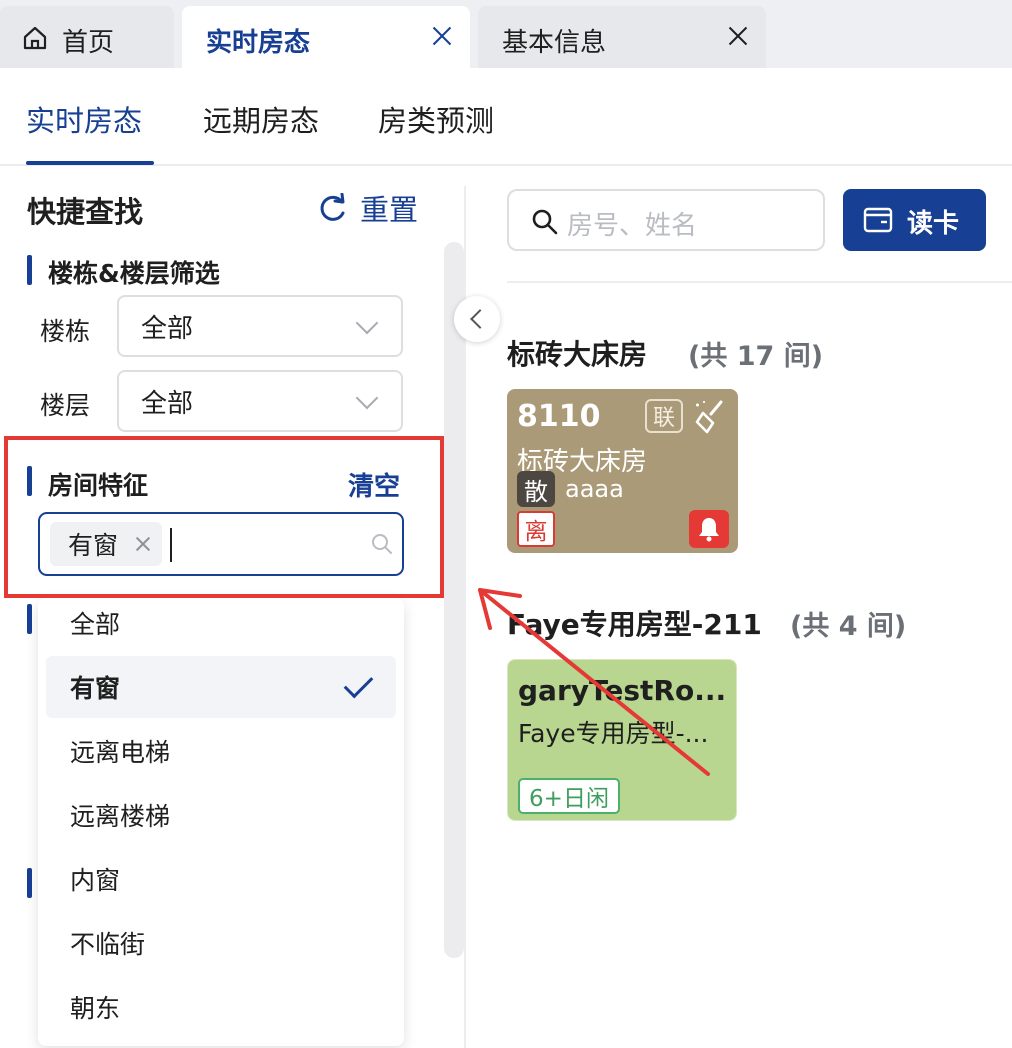  I want to click on read-card-label: 读卡, so click(933, 224).